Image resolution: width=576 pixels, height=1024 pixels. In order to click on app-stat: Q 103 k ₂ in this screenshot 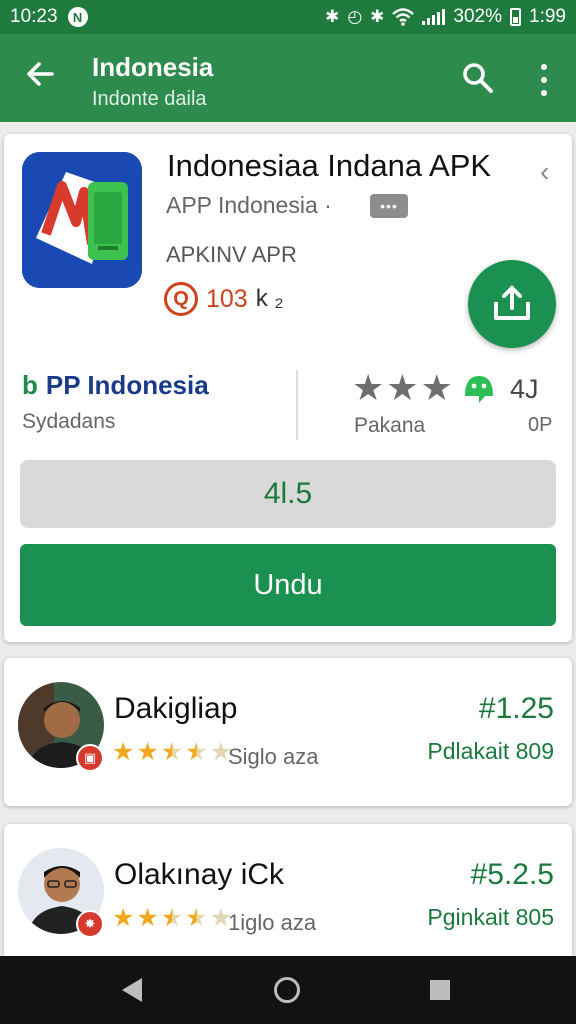, I will do `click(224, 299)`.